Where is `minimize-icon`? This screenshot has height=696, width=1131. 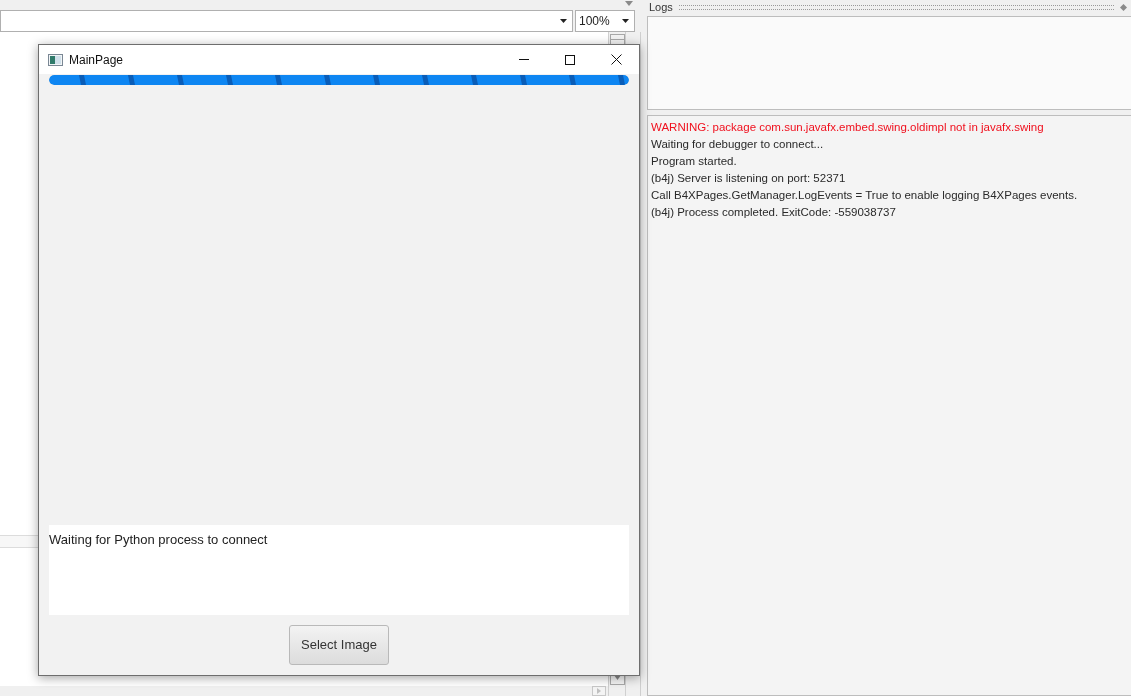 minimize-icon is located at coordinates (524, 59).